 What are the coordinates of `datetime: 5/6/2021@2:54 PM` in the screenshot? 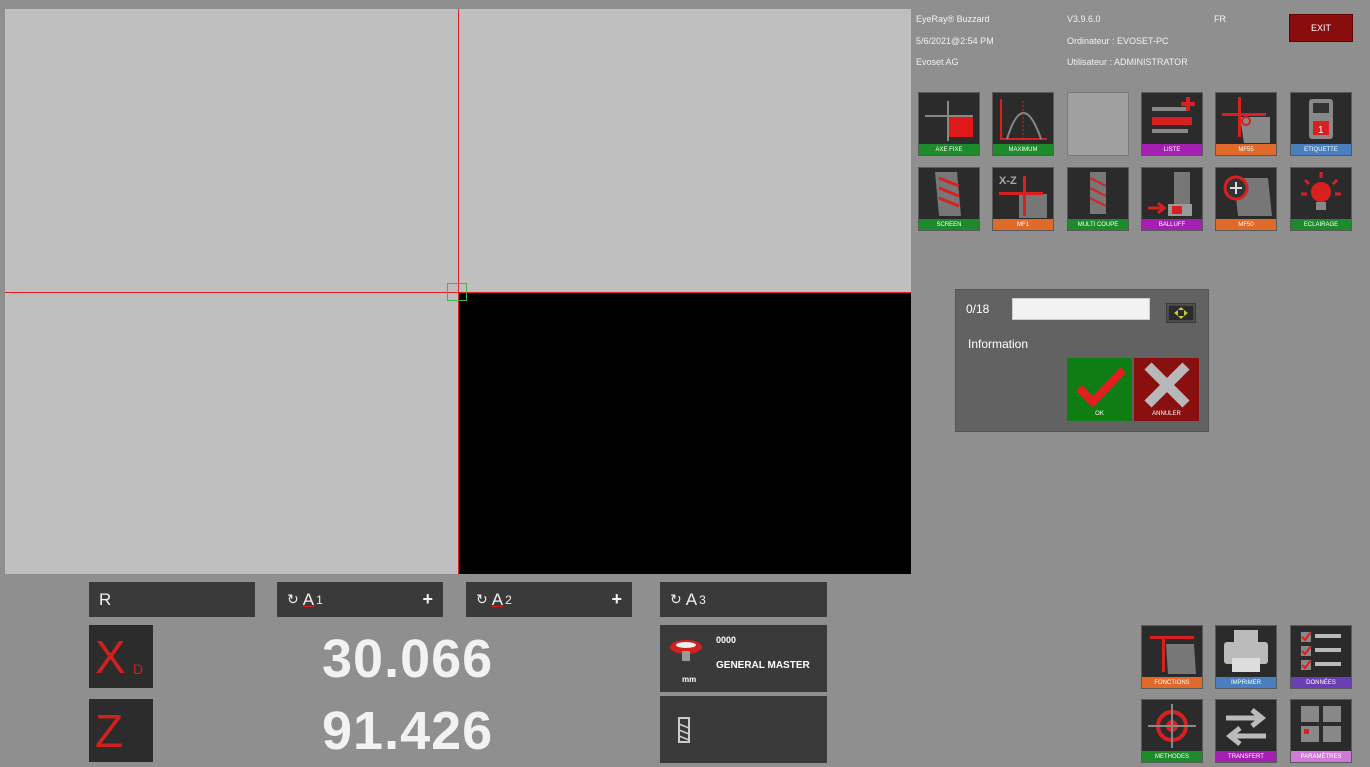 It's located at (955, 41).